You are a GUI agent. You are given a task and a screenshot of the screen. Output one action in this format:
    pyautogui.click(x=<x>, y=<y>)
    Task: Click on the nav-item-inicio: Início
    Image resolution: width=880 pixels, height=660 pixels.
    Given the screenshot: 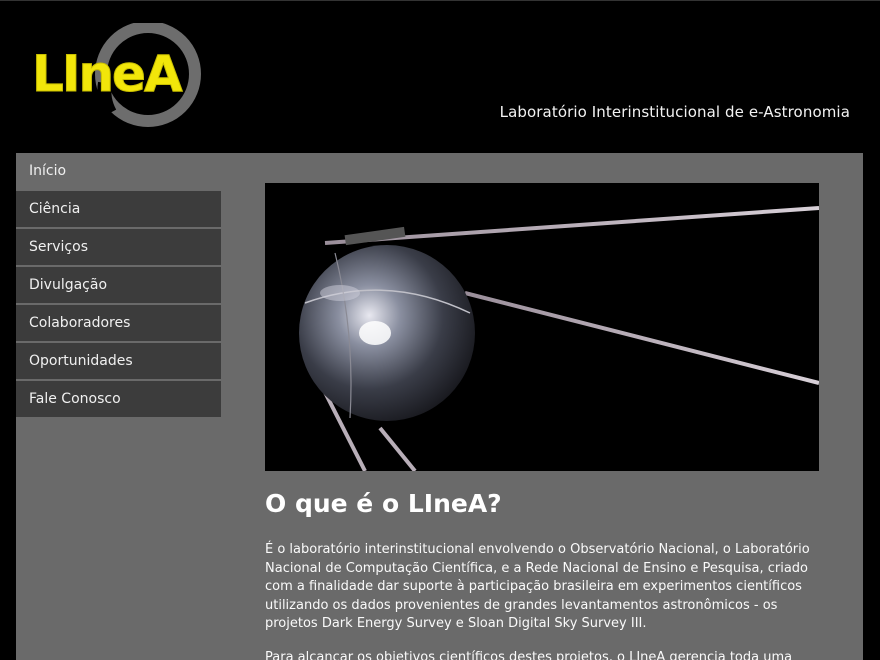 What is the action you would take?
    pyautogui.click(x=118, y=171)
    